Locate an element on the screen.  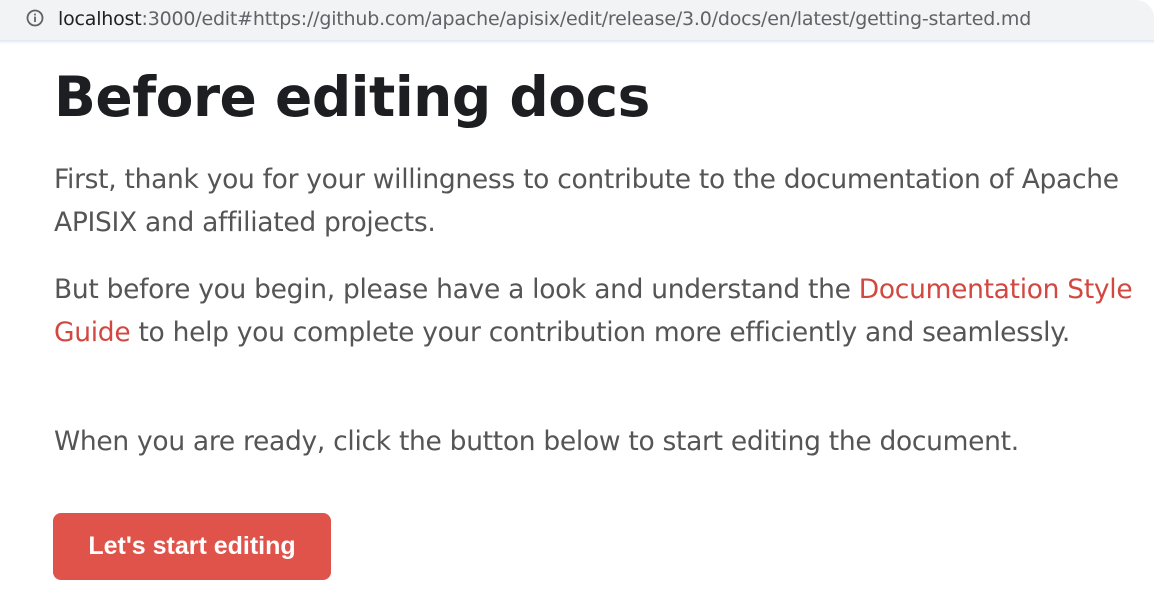
info-circle-icon is located at coordinates (35, 18).